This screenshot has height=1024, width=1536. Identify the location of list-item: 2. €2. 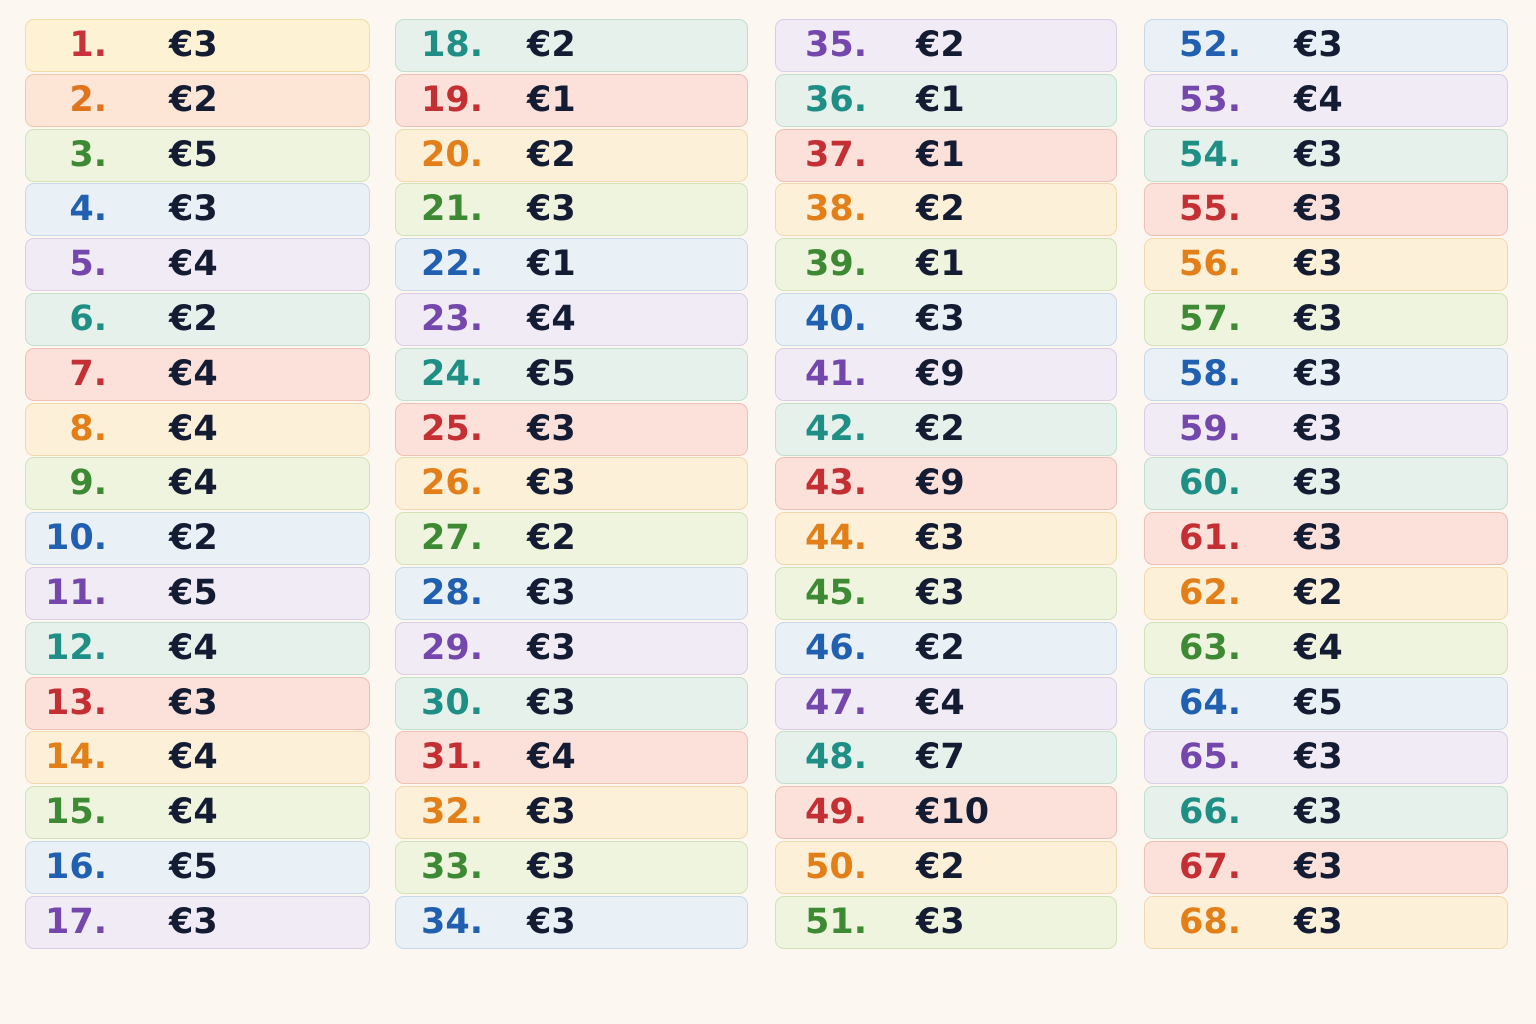
(197, 100).